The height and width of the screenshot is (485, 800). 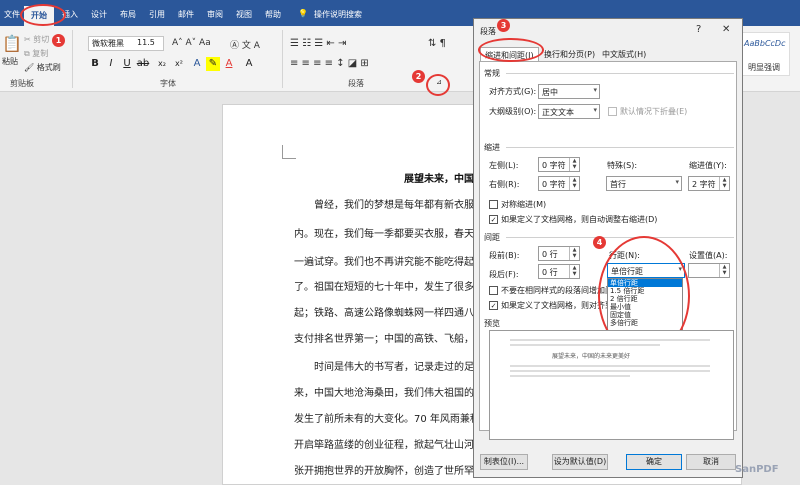 I want to click on italic-icon: I, so click(x=111, y=64).